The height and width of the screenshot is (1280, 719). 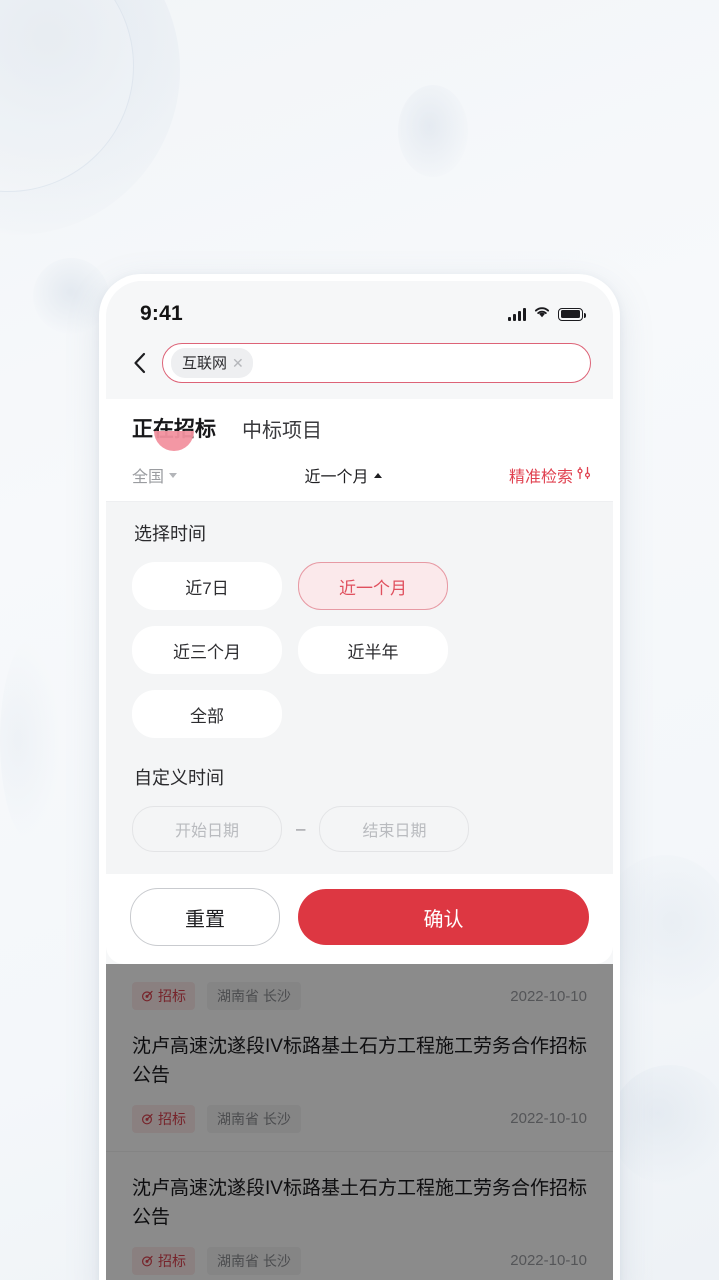 I want to click on filter-time: 近一个月, so click(x=343, y=475).